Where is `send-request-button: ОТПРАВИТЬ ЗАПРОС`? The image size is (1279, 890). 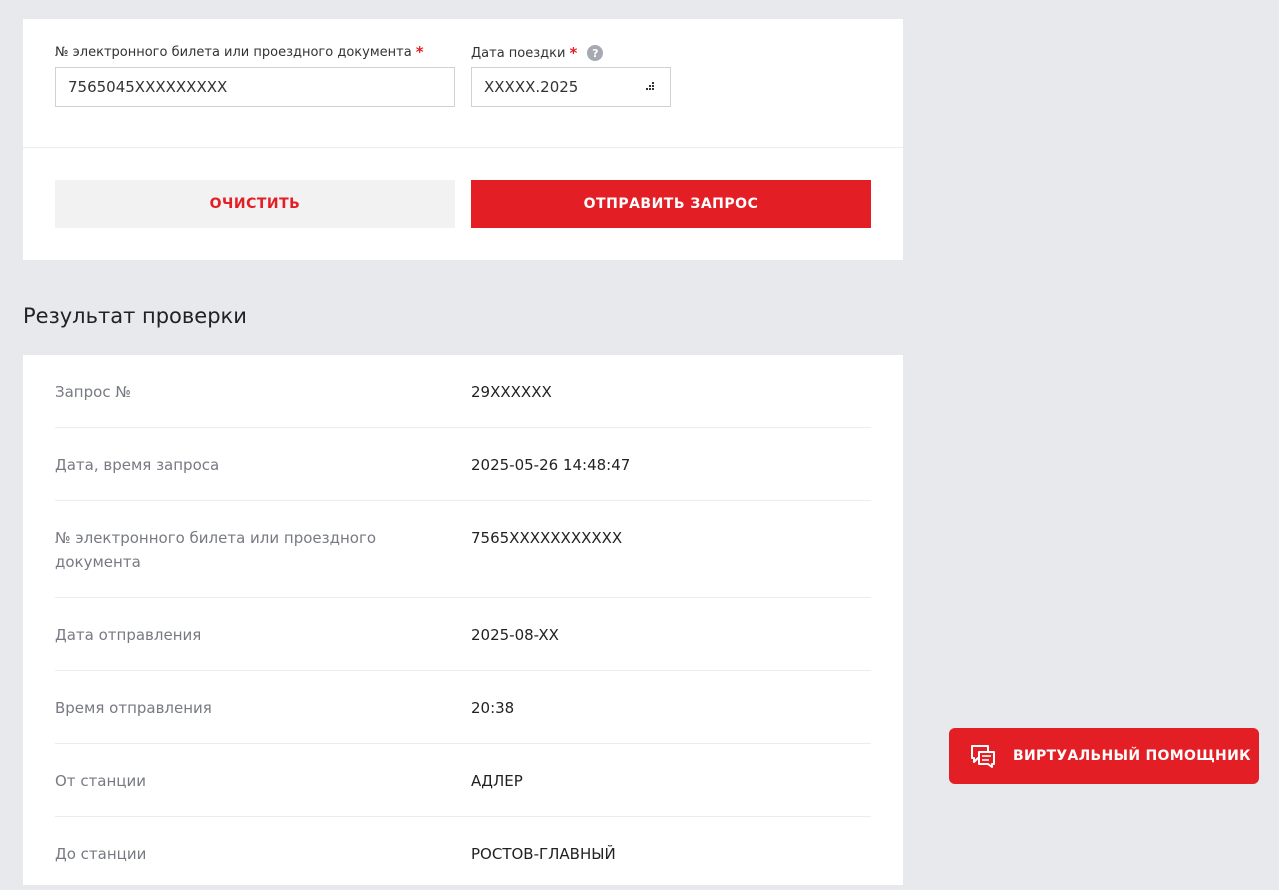 send-request-button: ОТПРАВИТЬ ЗАПРОС is located at coordinates (671, 204).